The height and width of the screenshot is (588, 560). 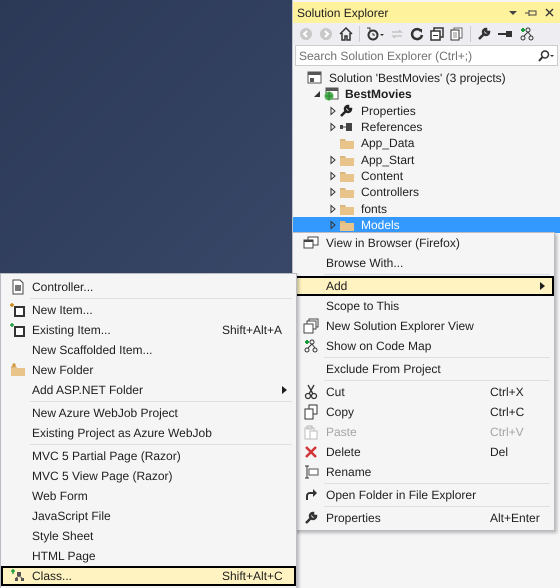 What do you see at coordinates (310, 326) in the screenshot?
I see `windows-icon` at bounding box center [310, 326].